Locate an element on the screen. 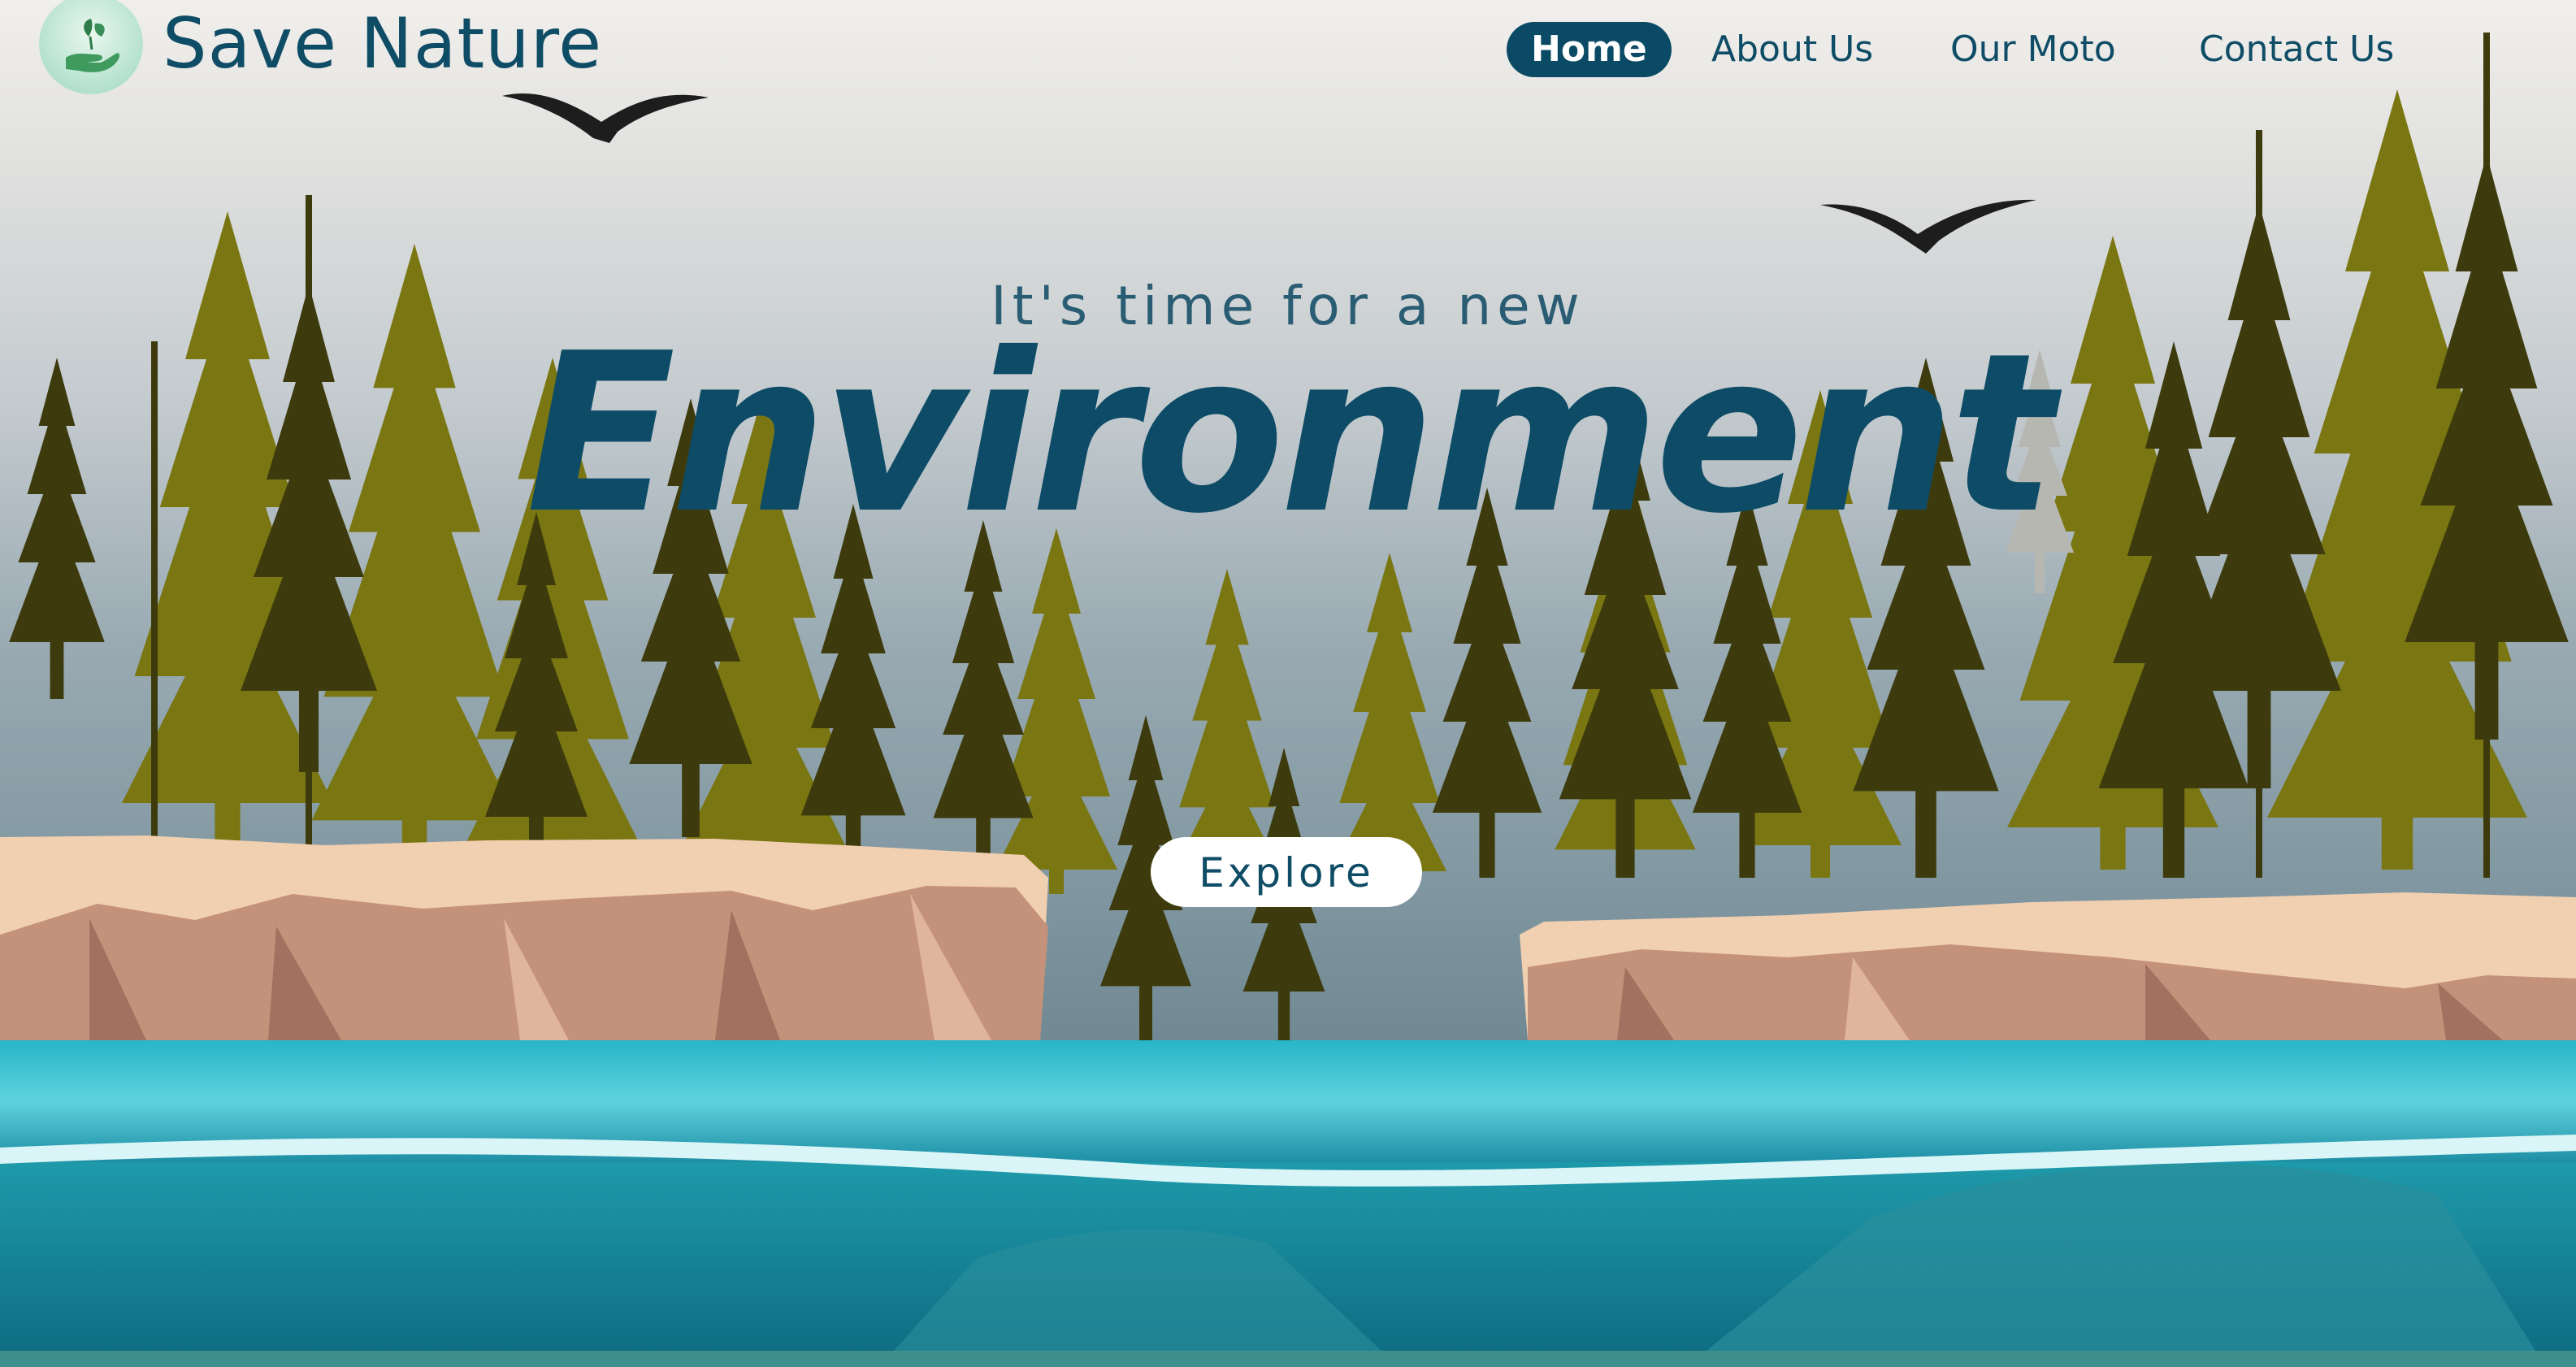  nav-our-moto: Our Moto is located at coordinates (2033, 49).